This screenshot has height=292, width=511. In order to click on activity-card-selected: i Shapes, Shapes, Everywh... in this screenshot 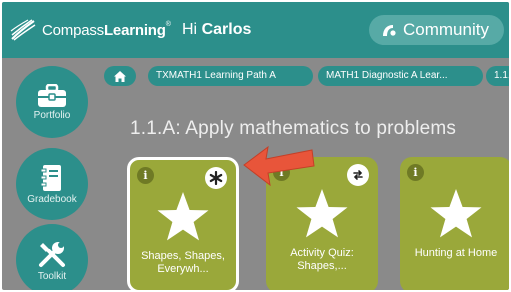, I will do `click(183, 223)`.